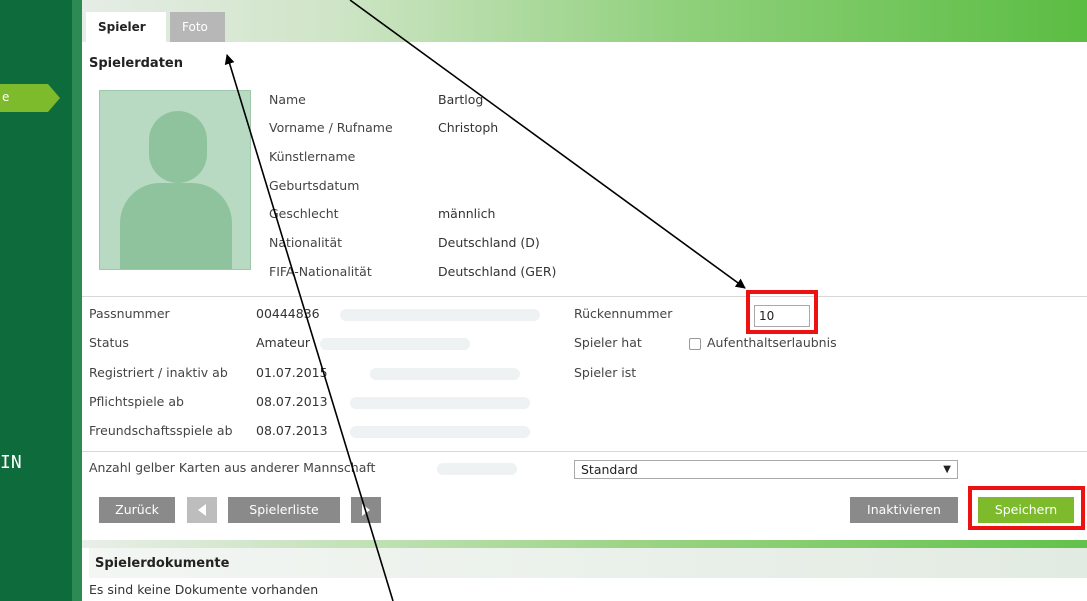 The height and width of the screenshot is (601, 1087). What do you see at coordinates (608, 342) in the screenshot?
I see `spieler-hat-label: Spieler hat` at bounding box center [608, 342].